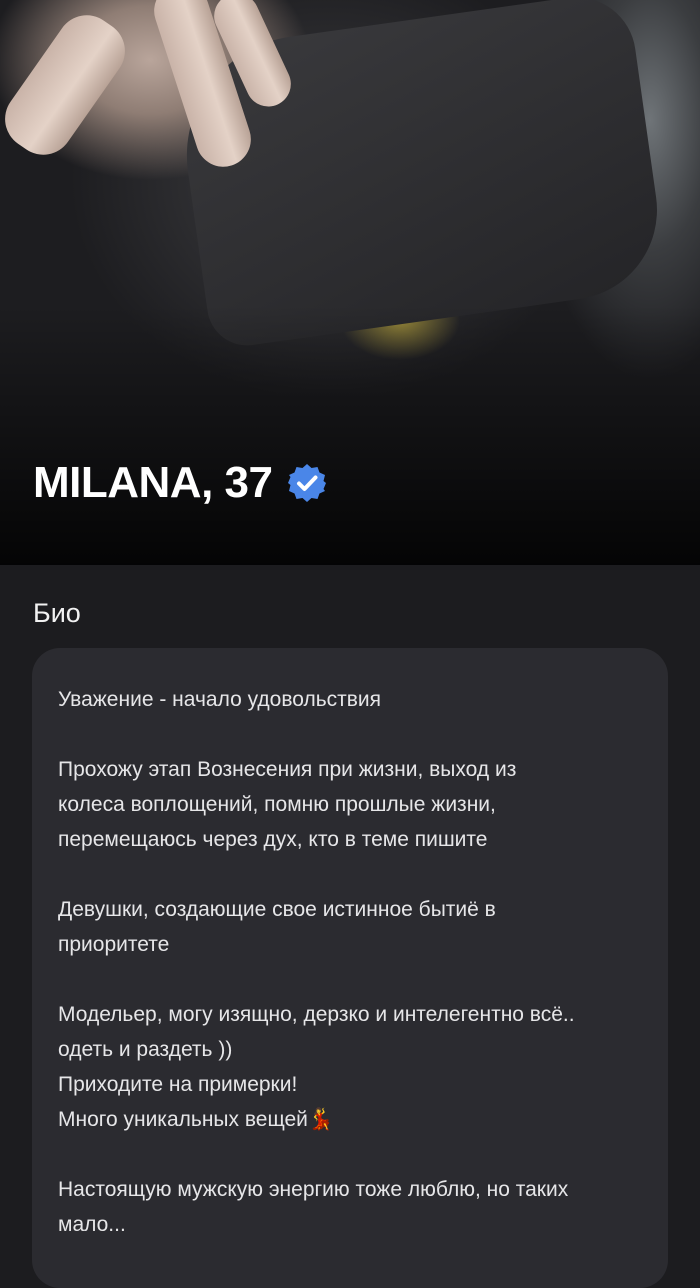 This screenshot has width=700, height=1288. Describe the element at coordinates (220, 699) in the screenshot. I see `bio-line: Уважение - начало удовольствия` at that location.